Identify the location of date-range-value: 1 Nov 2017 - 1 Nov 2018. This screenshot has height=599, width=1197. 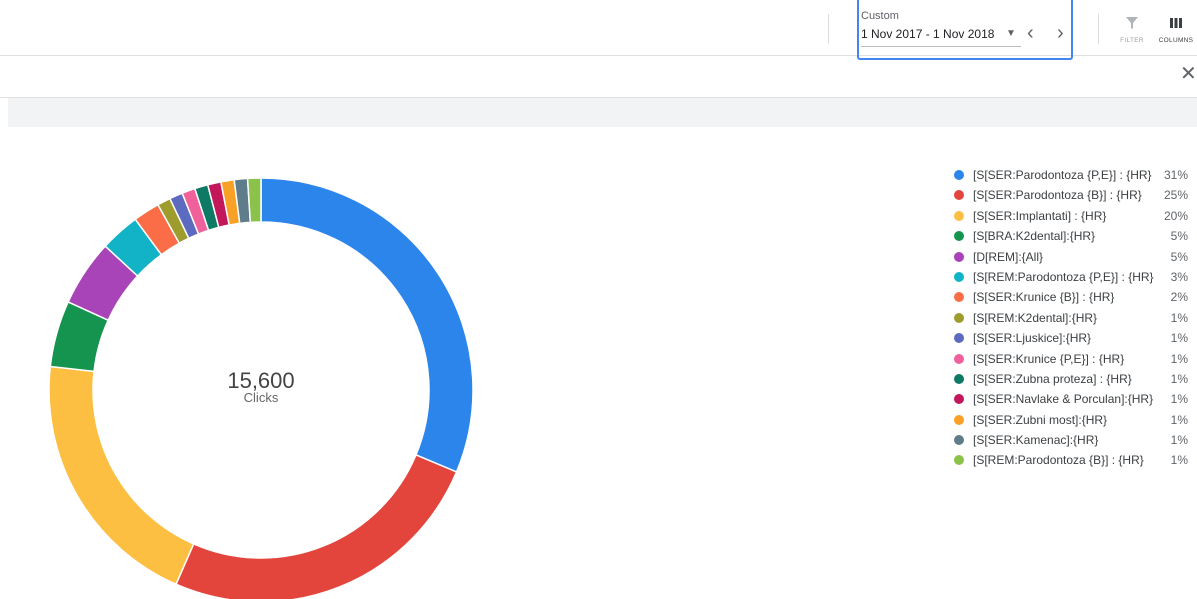
(927, 34).